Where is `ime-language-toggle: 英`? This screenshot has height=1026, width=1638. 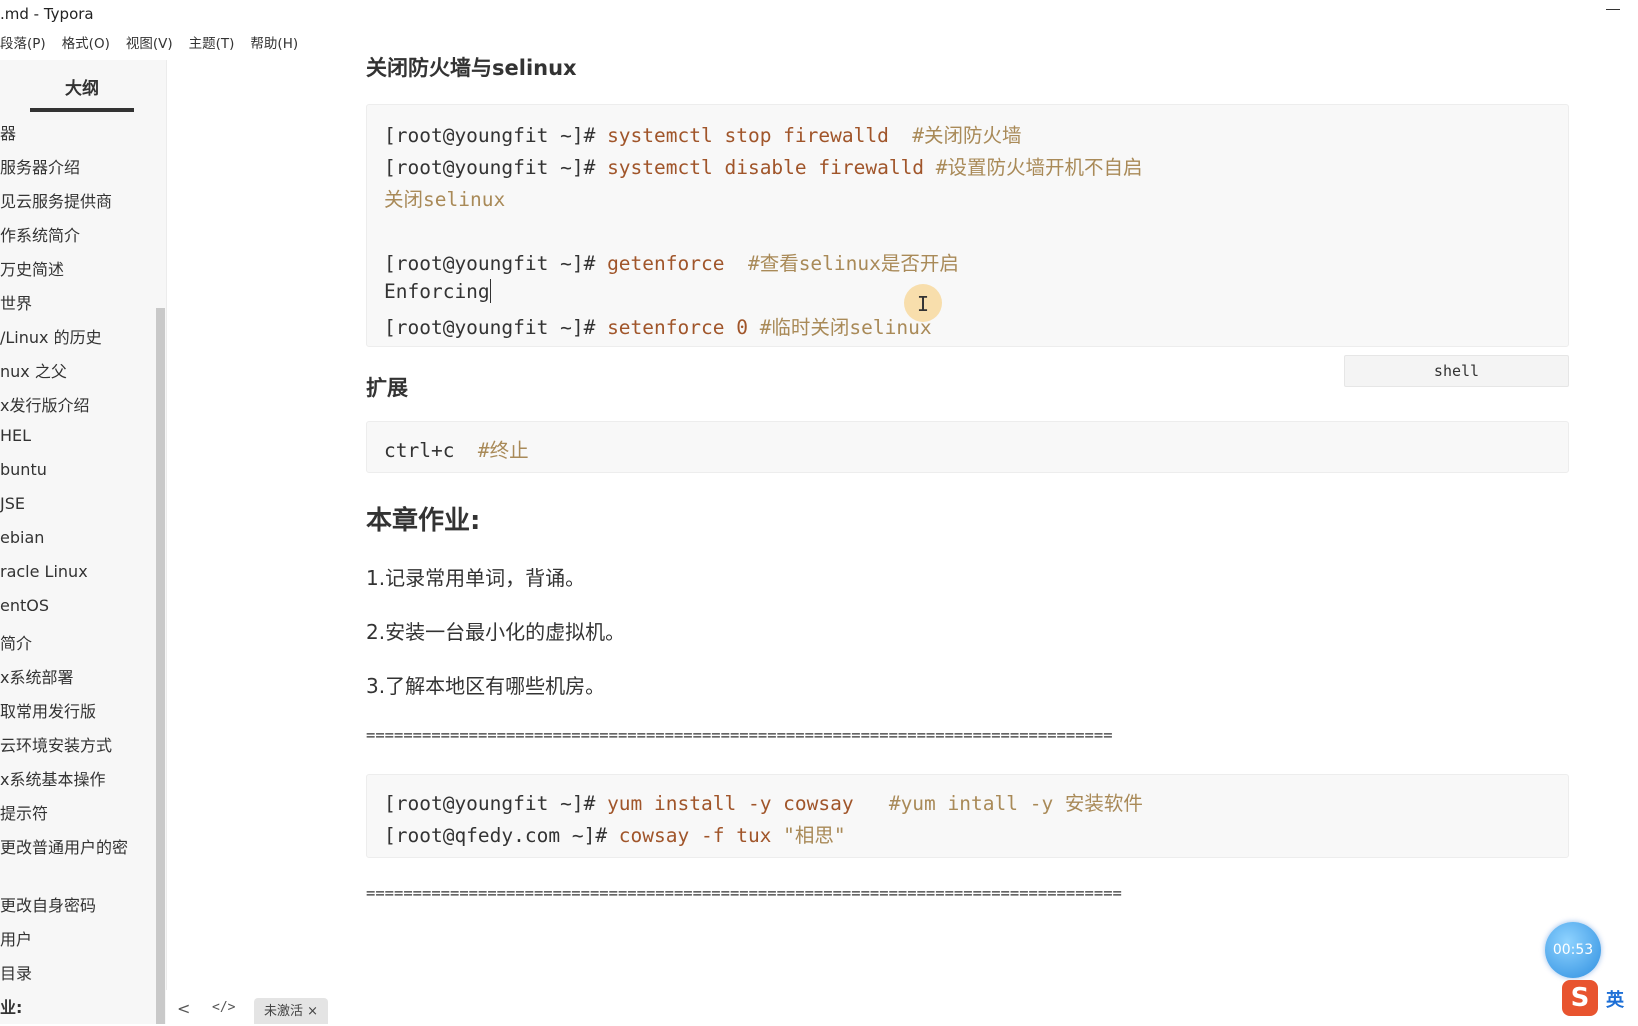
ime-language-toggle: 英 is located at coordinates (1615, 999).